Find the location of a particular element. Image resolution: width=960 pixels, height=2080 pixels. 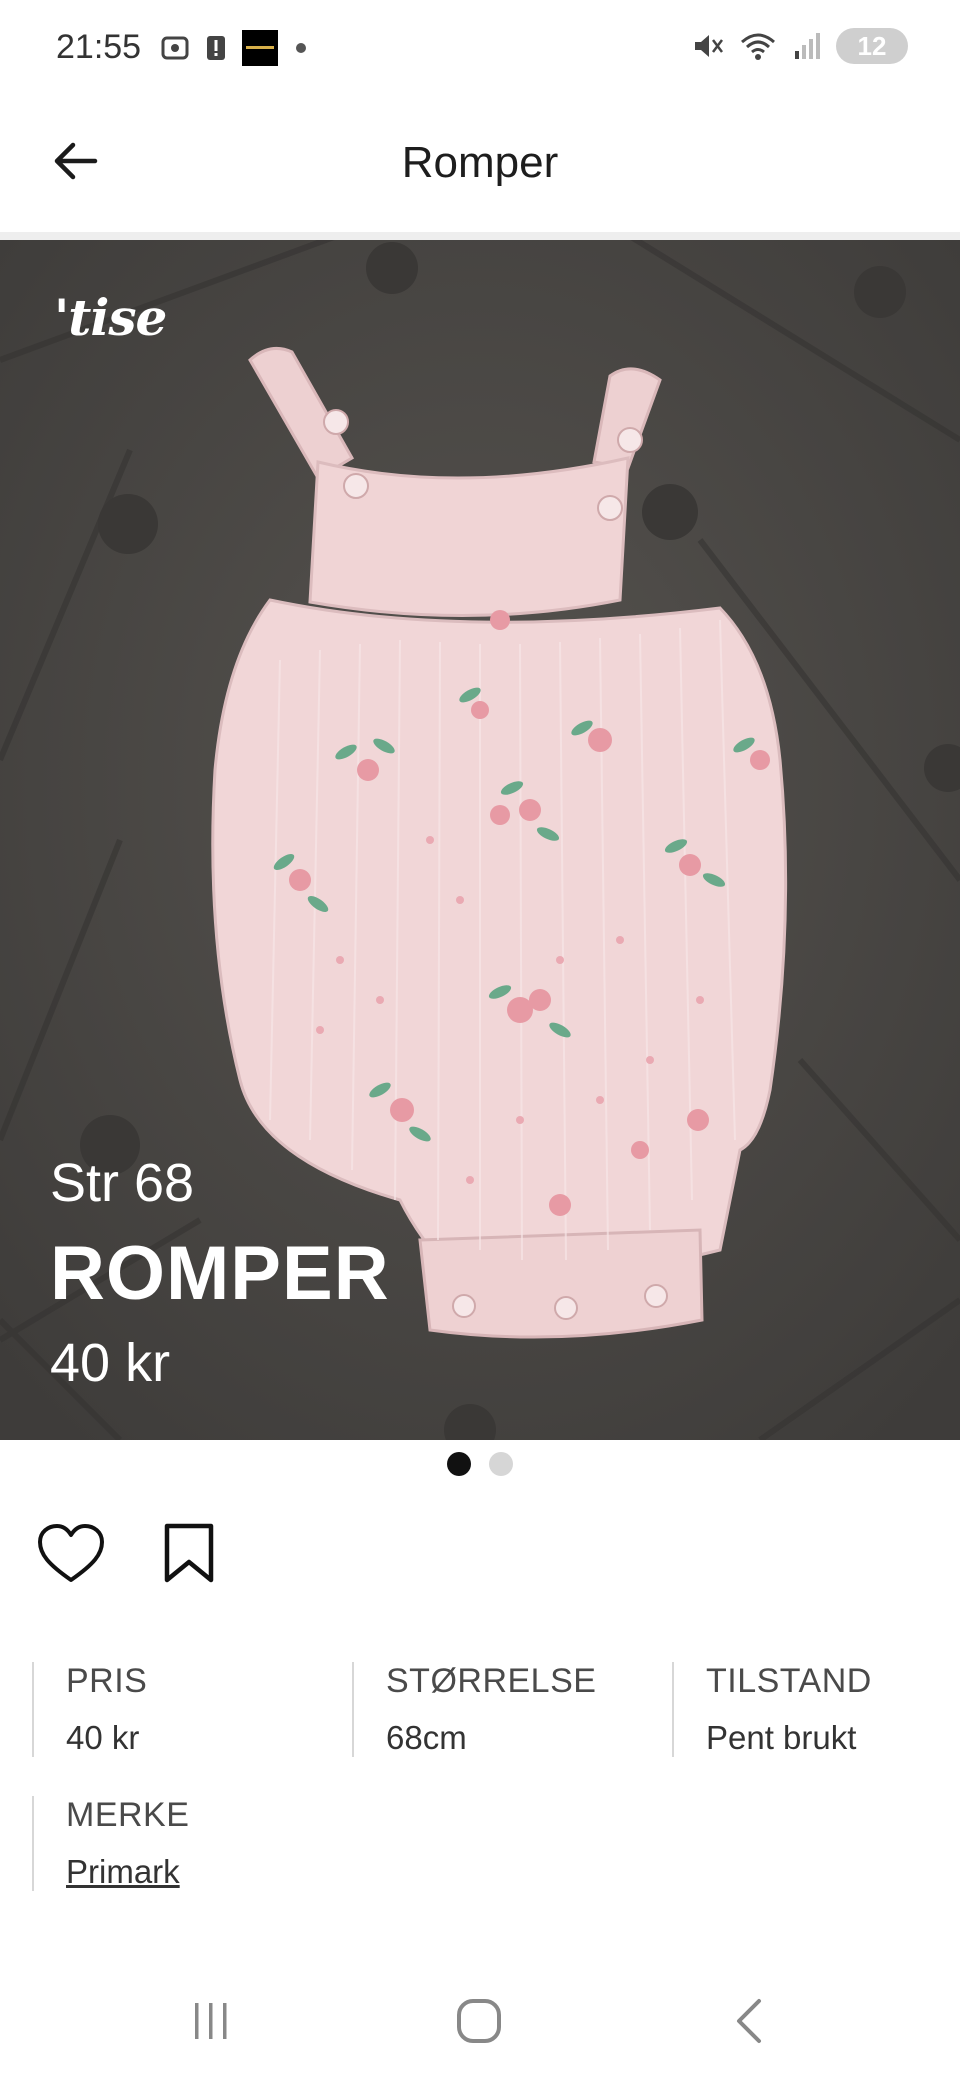

app-thumbnail-icon is located at coordinates (260, 48).